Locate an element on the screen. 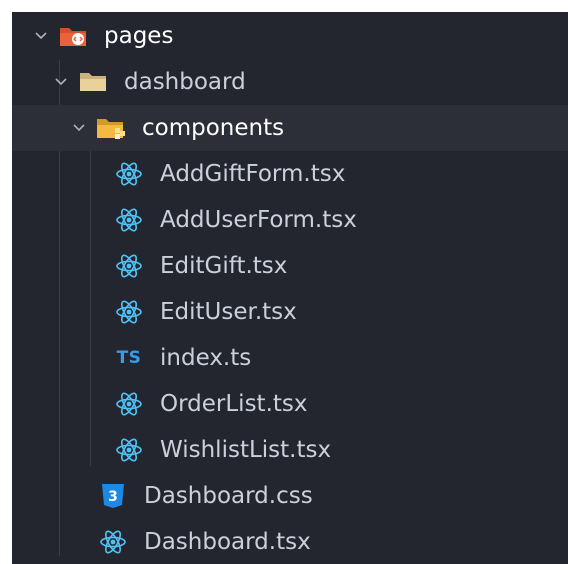  tree-item-label: EditUser.tsx is located at coordinates (228, 312).